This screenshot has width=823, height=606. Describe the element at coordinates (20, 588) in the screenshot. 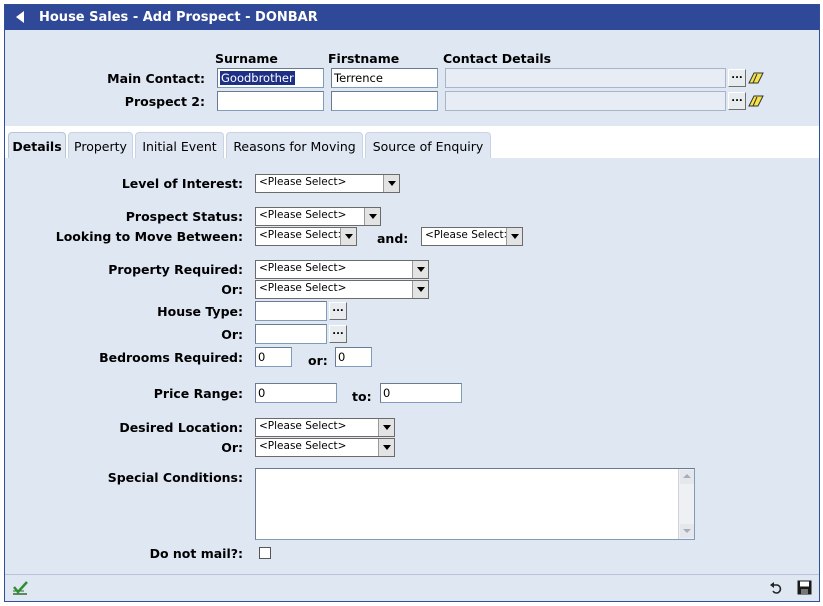

I see `checkmark-icon` at that location.